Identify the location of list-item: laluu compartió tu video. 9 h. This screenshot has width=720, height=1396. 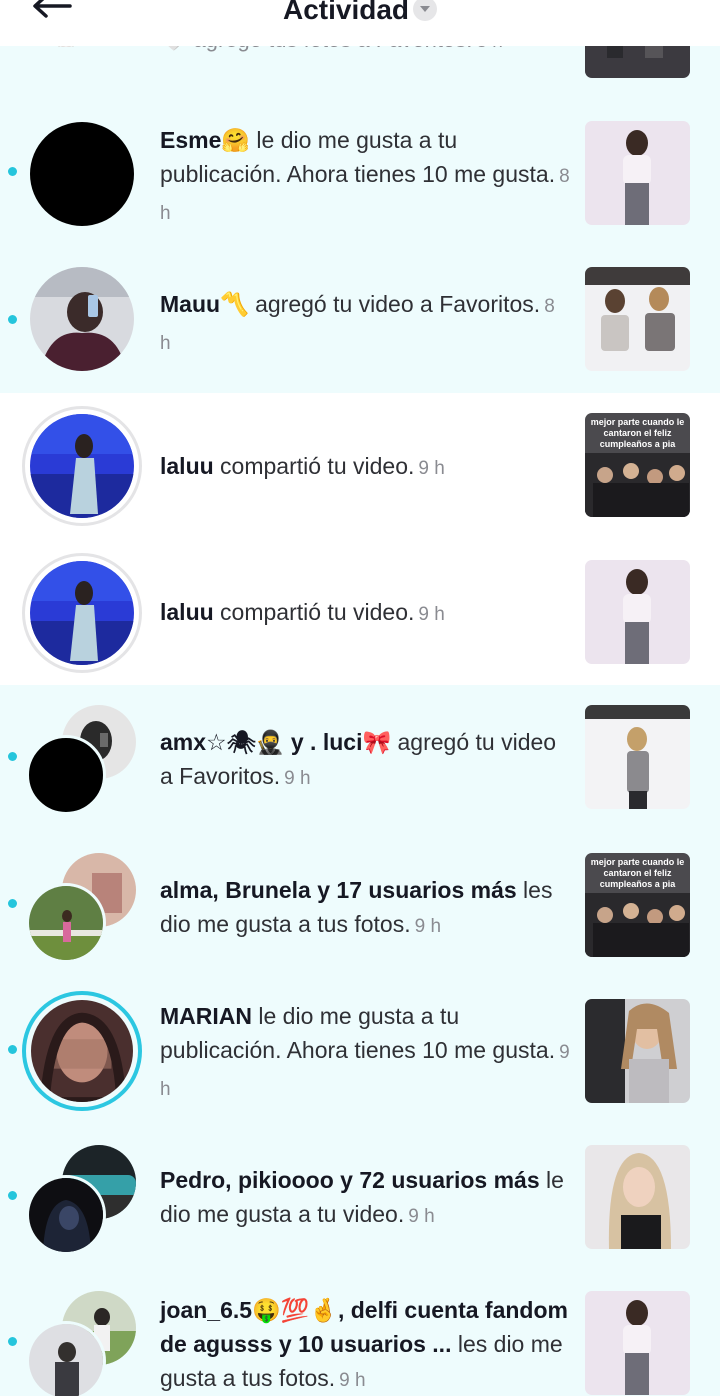
(360, 612).